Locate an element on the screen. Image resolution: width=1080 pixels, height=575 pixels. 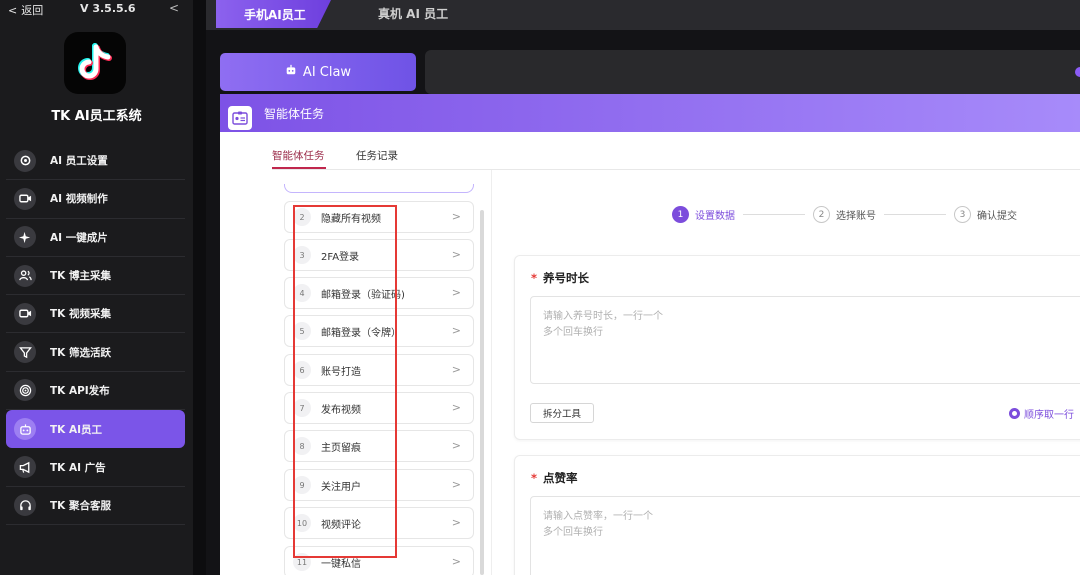
step-label: 选择账号 is located at coordinates (856, 216).